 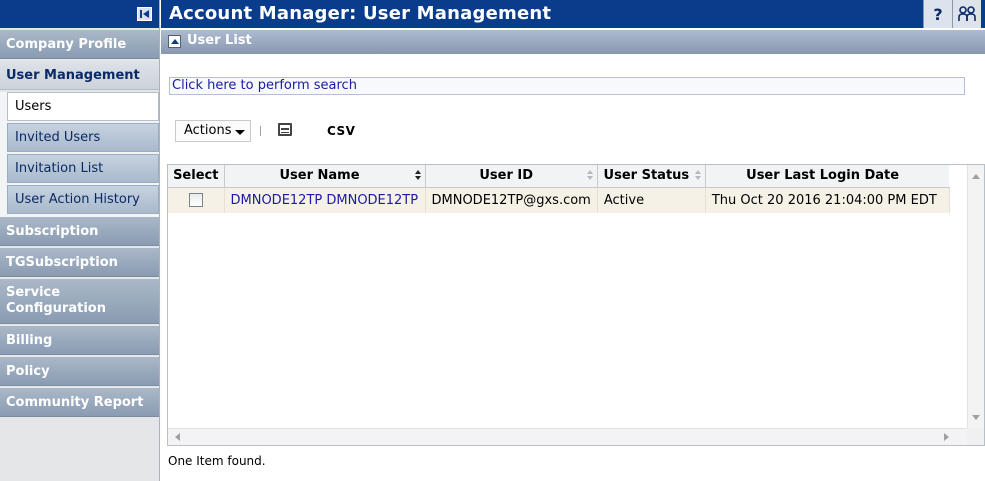 I want to click on sidebar-item-label: Subscription, so click(x=52, y=231).